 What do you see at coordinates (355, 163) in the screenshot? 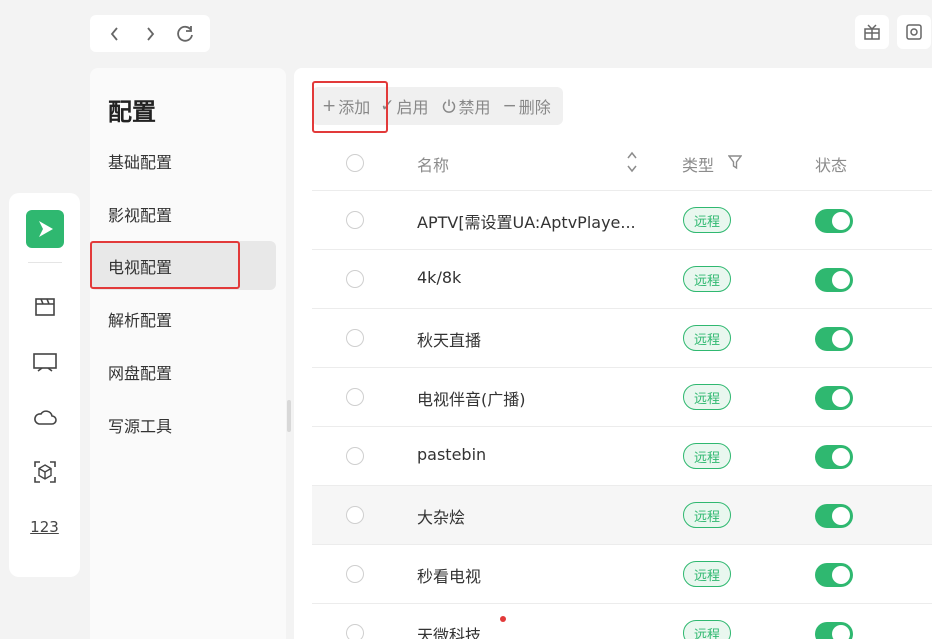
I see `select-all-checkbox` at bounding box center [355, 163].